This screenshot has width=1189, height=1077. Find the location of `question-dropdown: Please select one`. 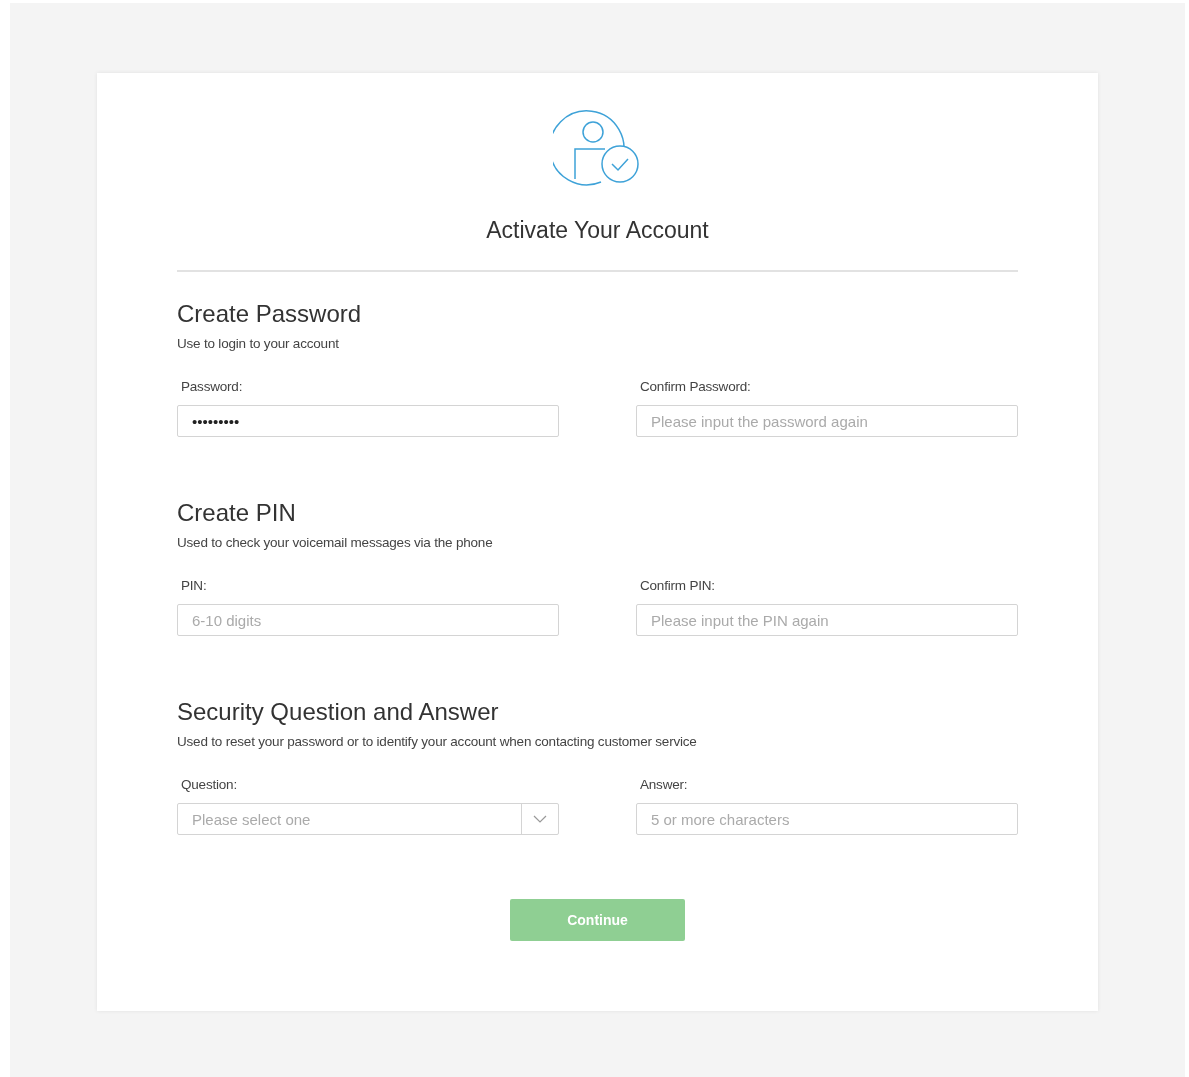

question-dropdown: Please select one is located at coordinates (368, 819).